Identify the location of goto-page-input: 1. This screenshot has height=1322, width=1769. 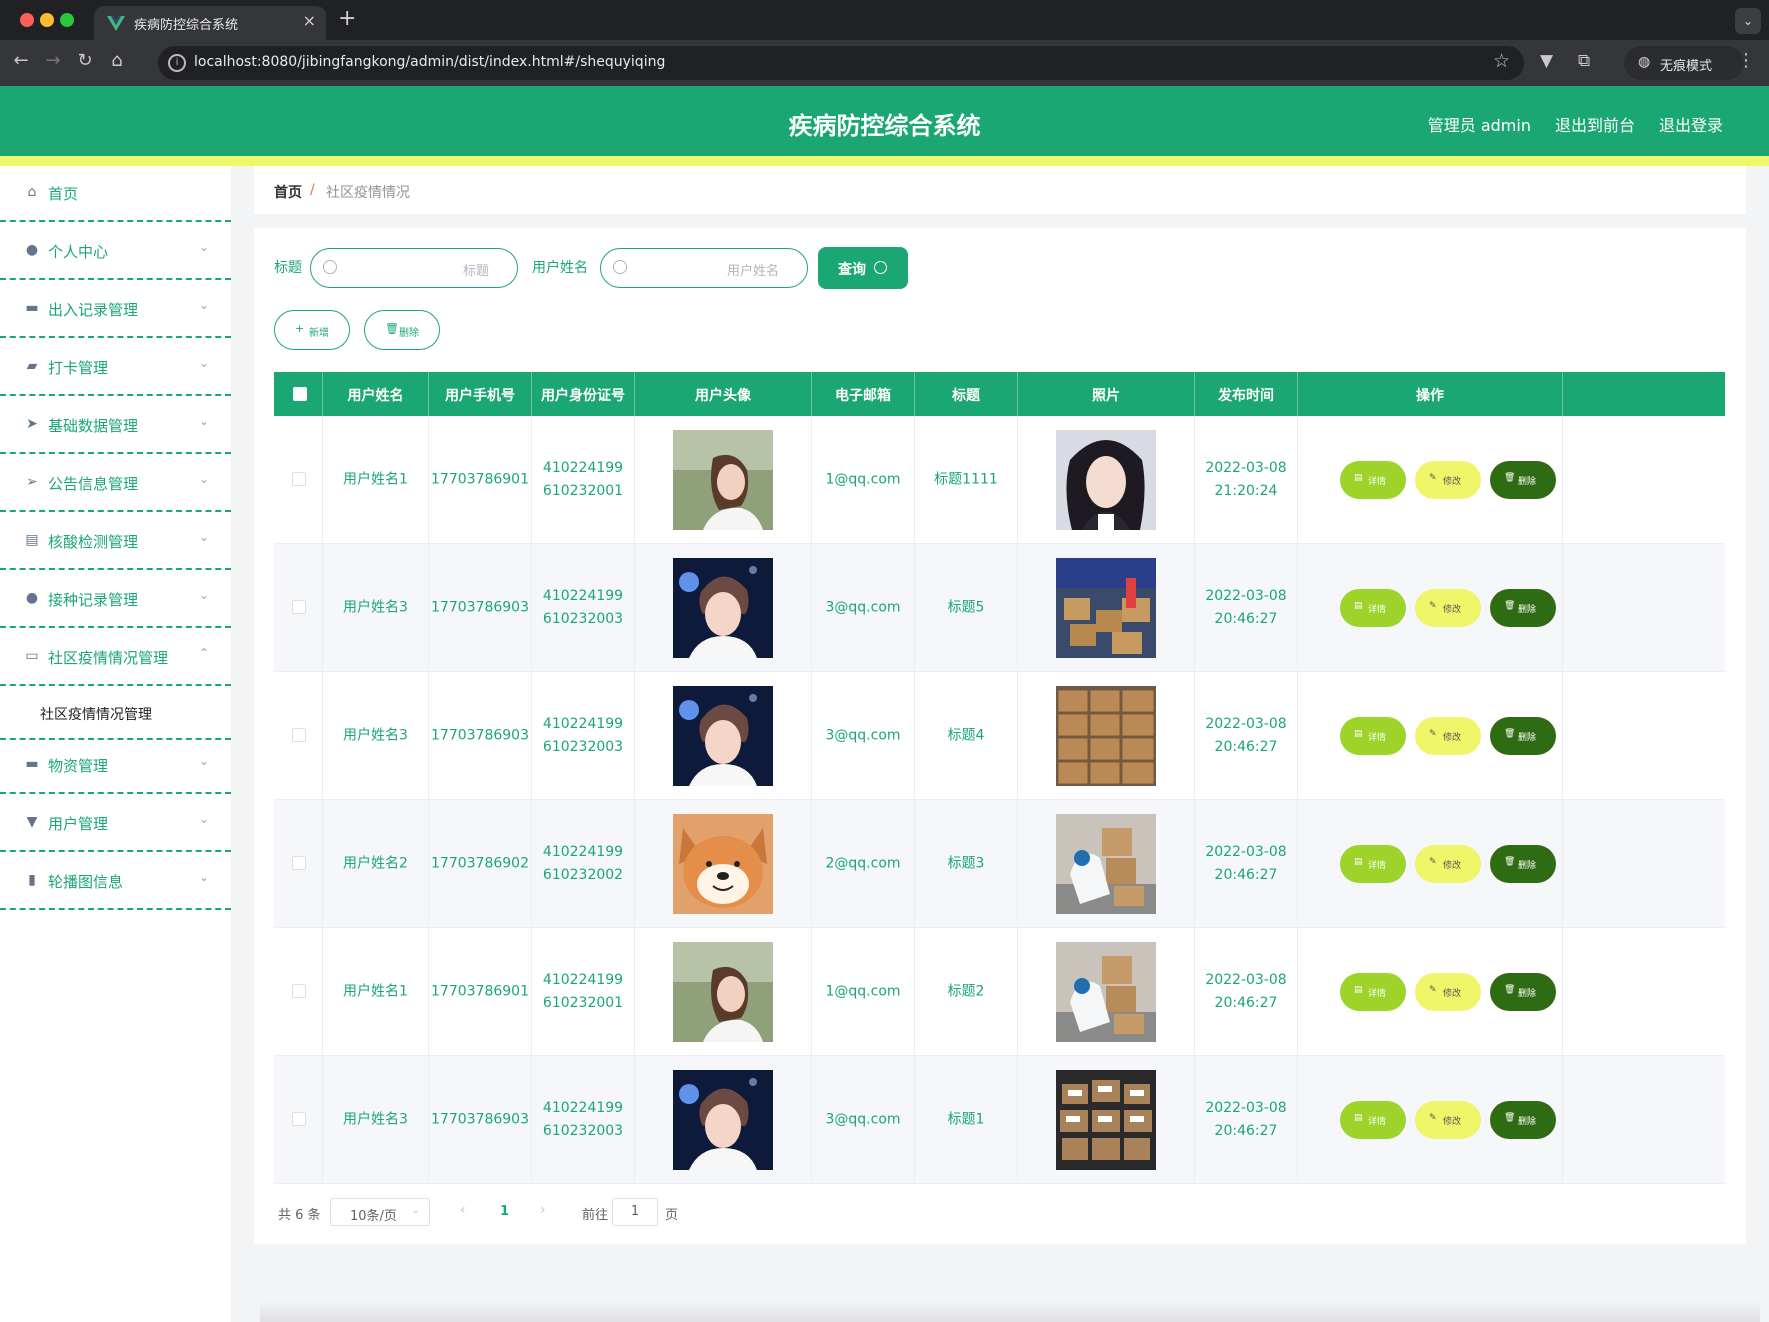
(635, 1212).